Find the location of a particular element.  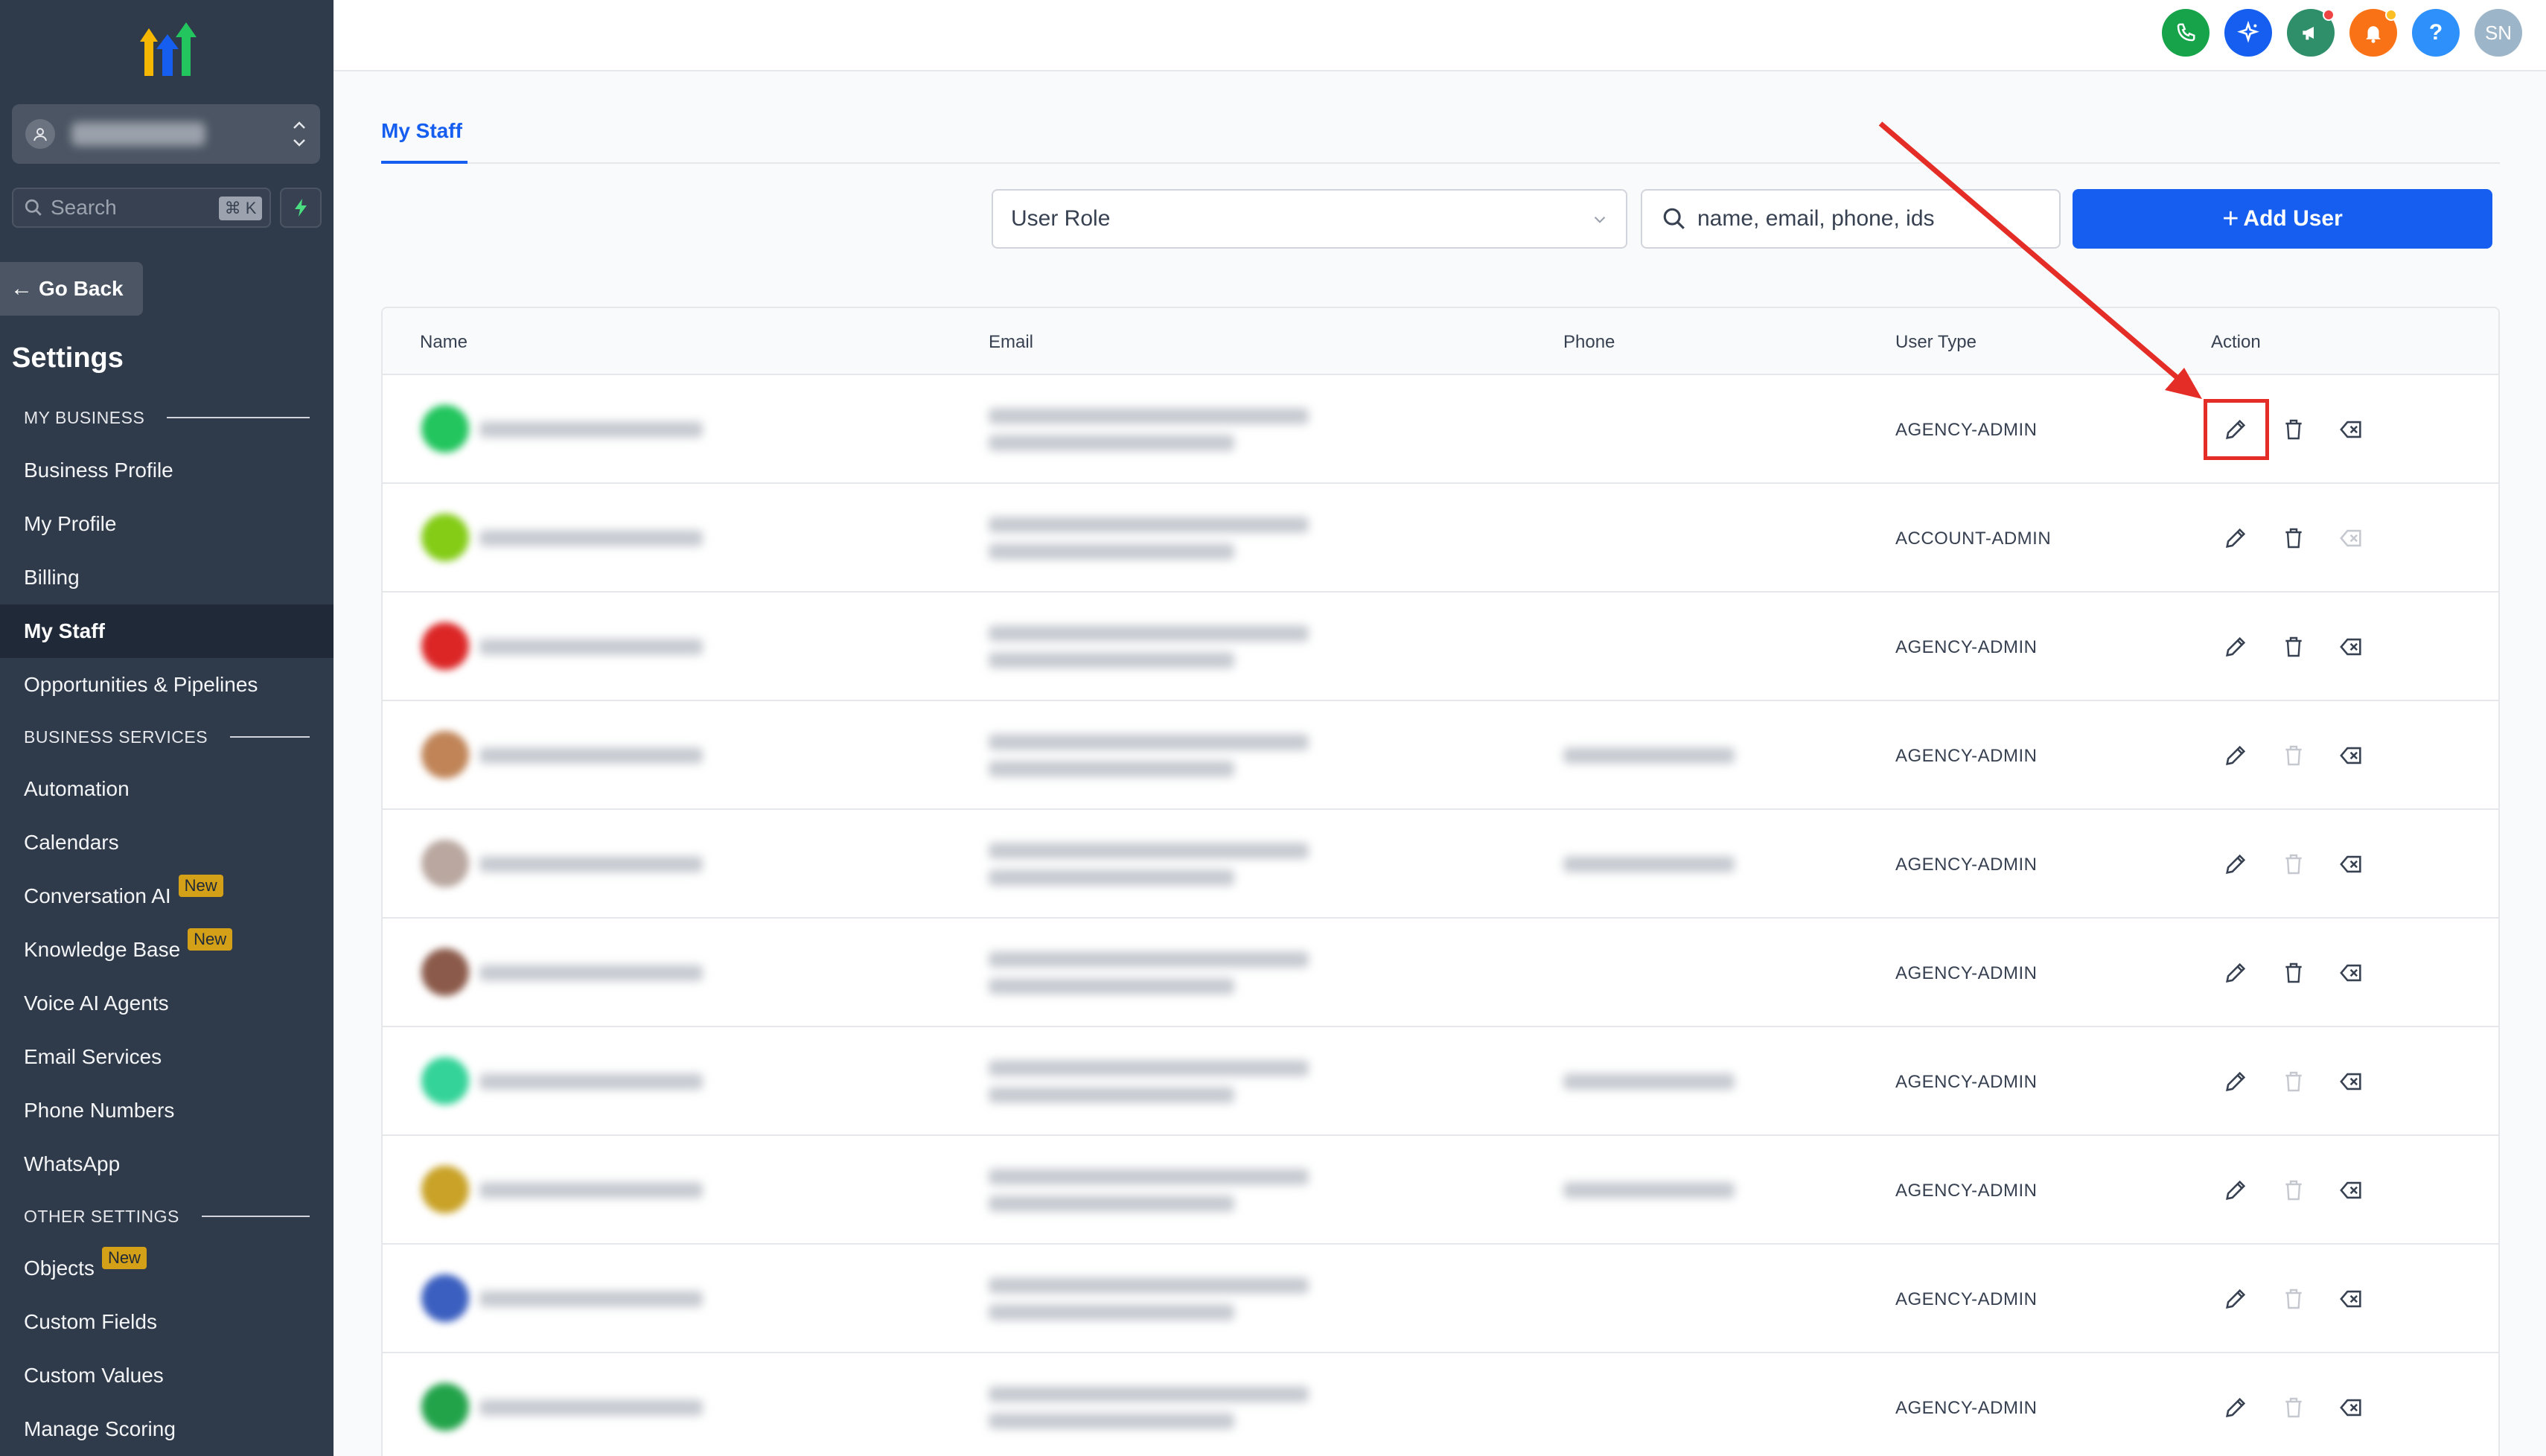

search-icon is located at coordinates (1674, 218).